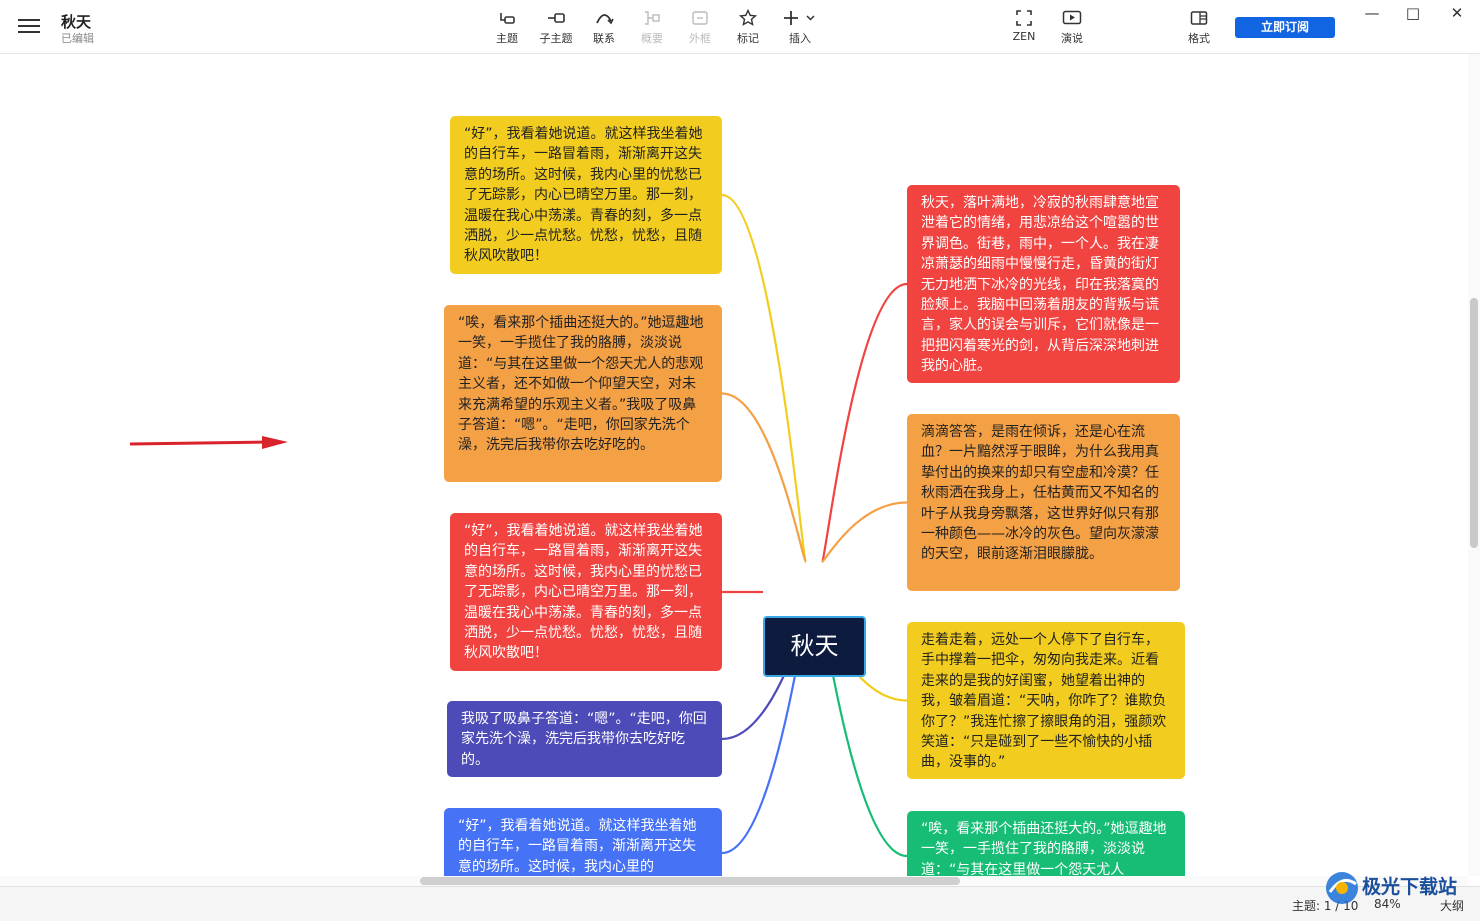 The height and width of the screenshot is (921, 1480). I want to click on subtopic-icon, so click(556, 18).